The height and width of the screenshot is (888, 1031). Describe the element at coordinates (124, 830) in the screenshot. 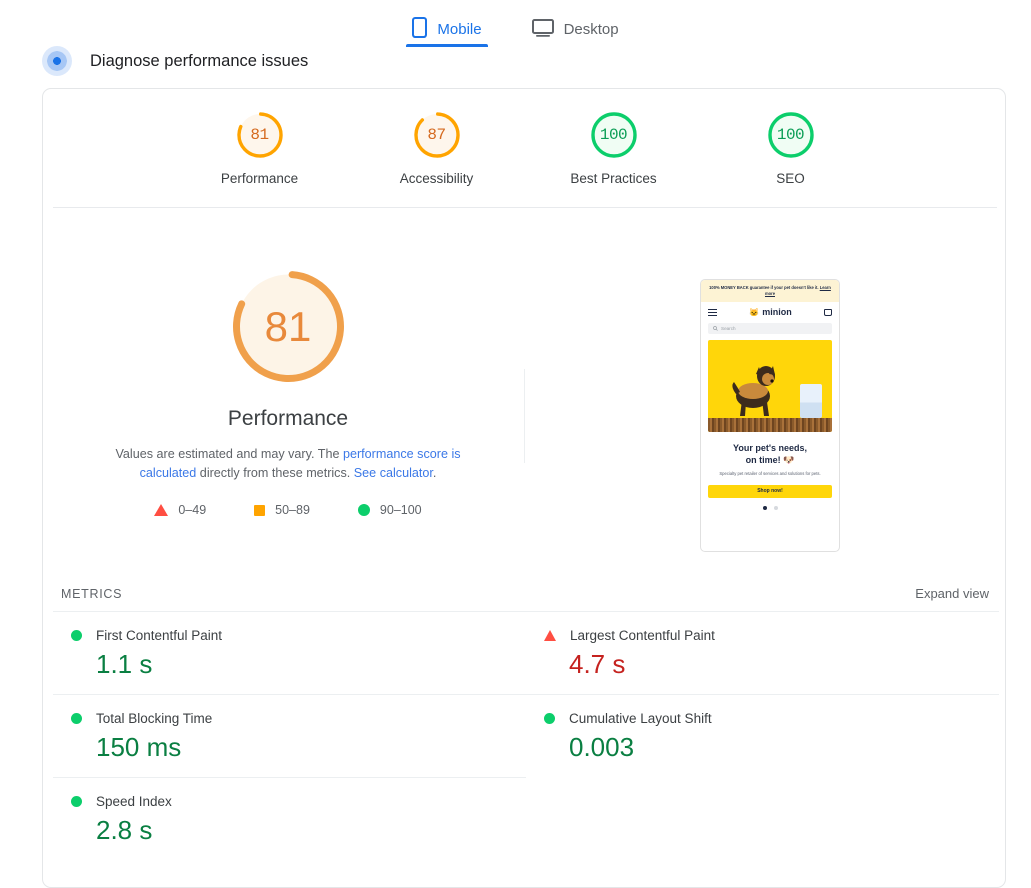

I see `metric-value: 2.8 s` at that location.